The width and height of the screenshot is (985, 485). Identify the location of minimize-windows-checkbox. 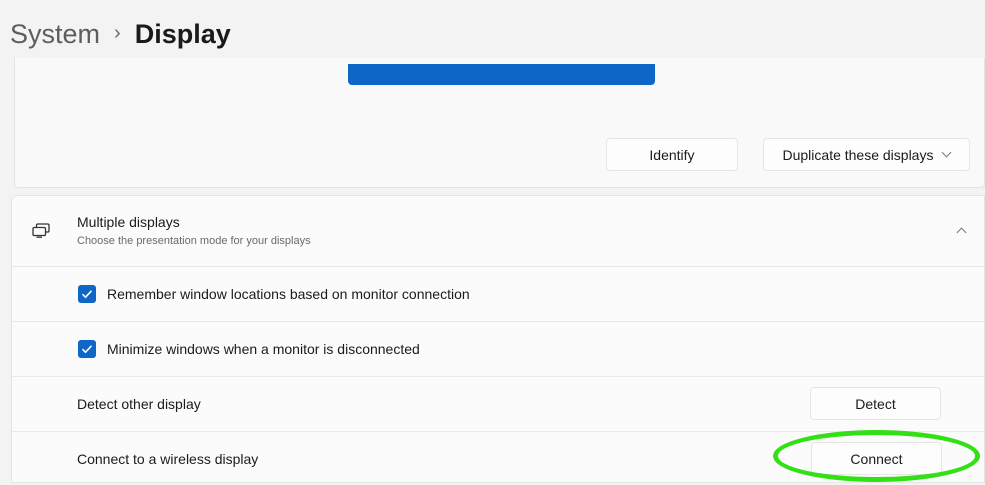
(87, 348).